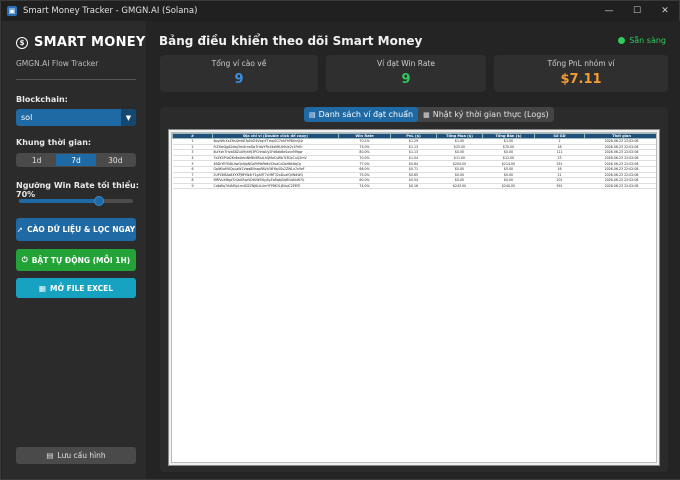  Describe the element at coordinates (76, 79) in the screenshot. I see `sidebar-divider` at that location.